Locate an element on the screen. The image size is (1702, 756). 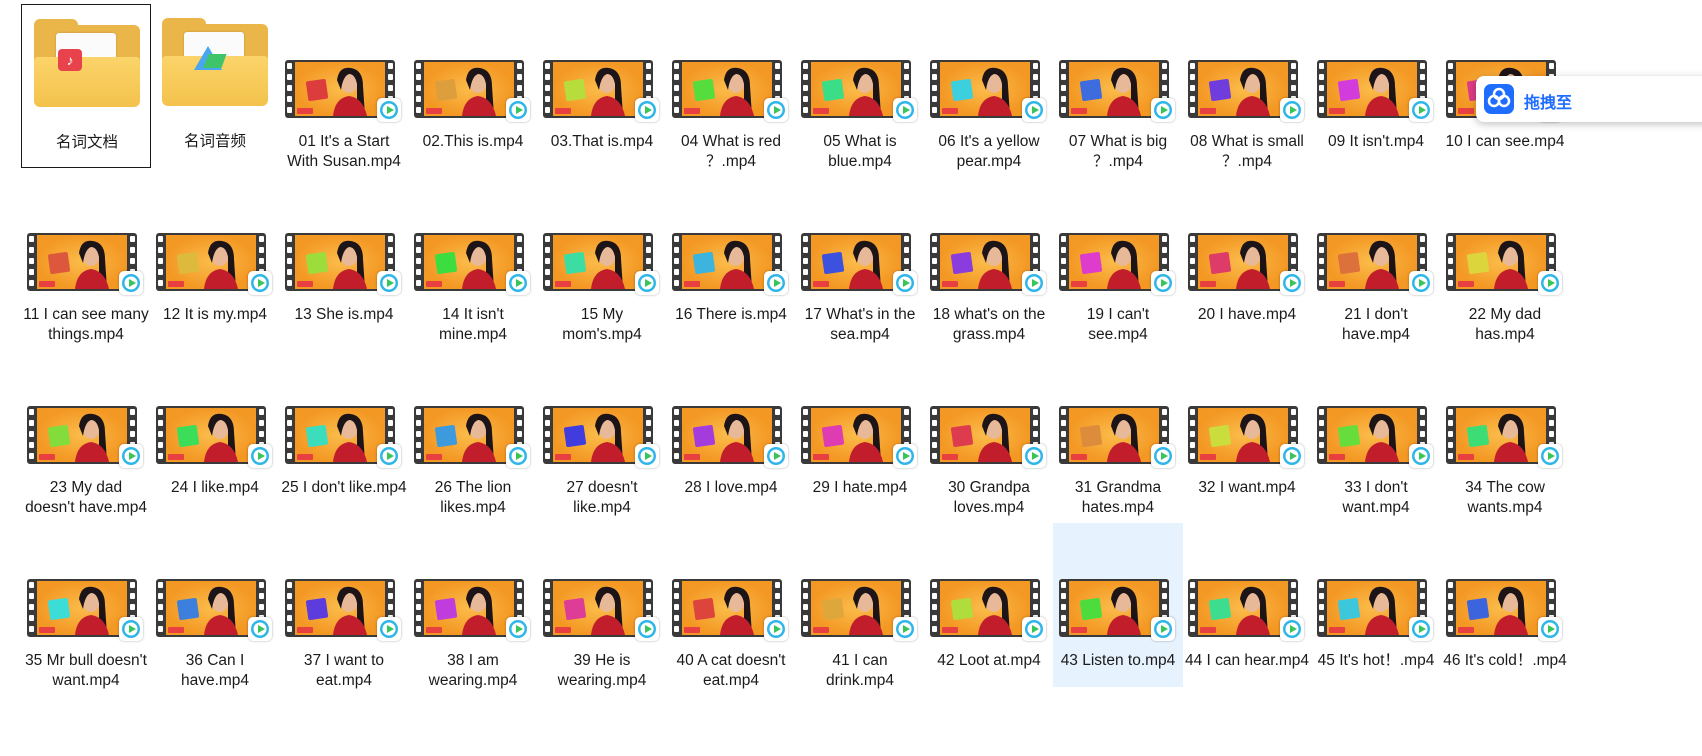
video-file-item: 02.This is.mp4 is located at coordinates (473, 86).